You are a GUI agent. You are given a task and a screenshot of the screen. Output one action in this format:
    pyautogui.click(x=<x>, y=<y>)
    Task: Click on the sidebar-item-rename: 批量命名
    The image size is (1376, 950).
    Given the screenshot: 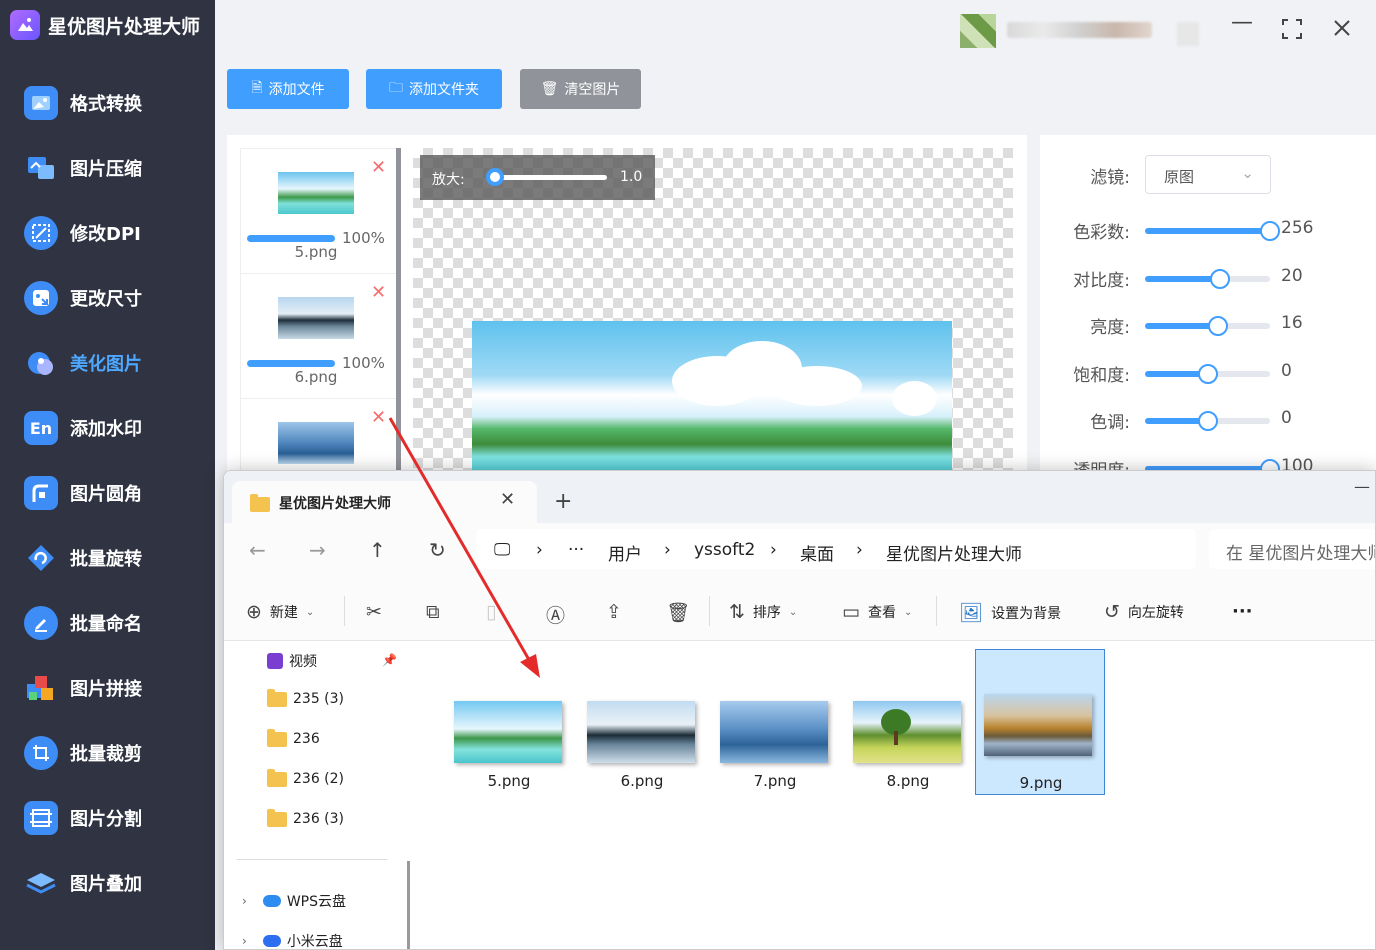 What is the action you would take?
    pyautogui.click(x=83, y=623)
    